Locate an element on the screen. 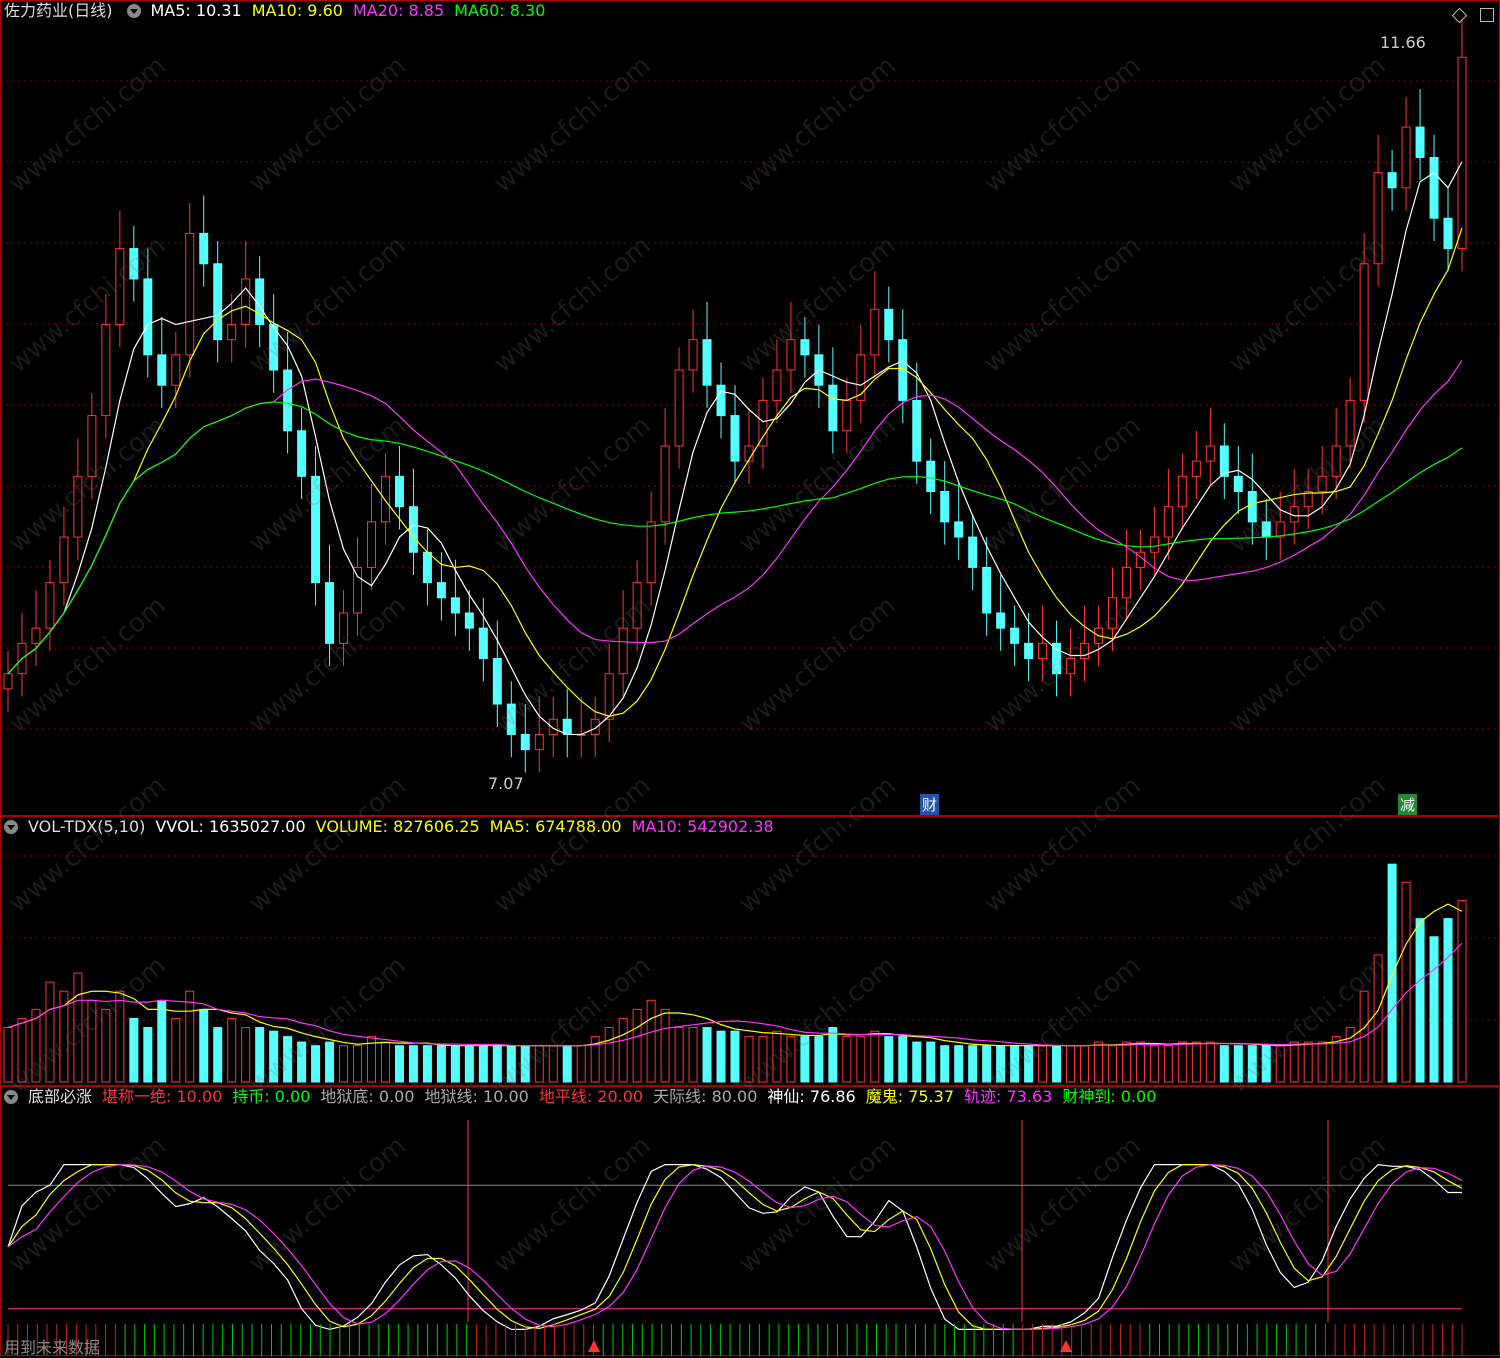 This screenshot has height=1358, width=1500. ind-label-0: 底部必涨 is located at coordinates (60, 1096).